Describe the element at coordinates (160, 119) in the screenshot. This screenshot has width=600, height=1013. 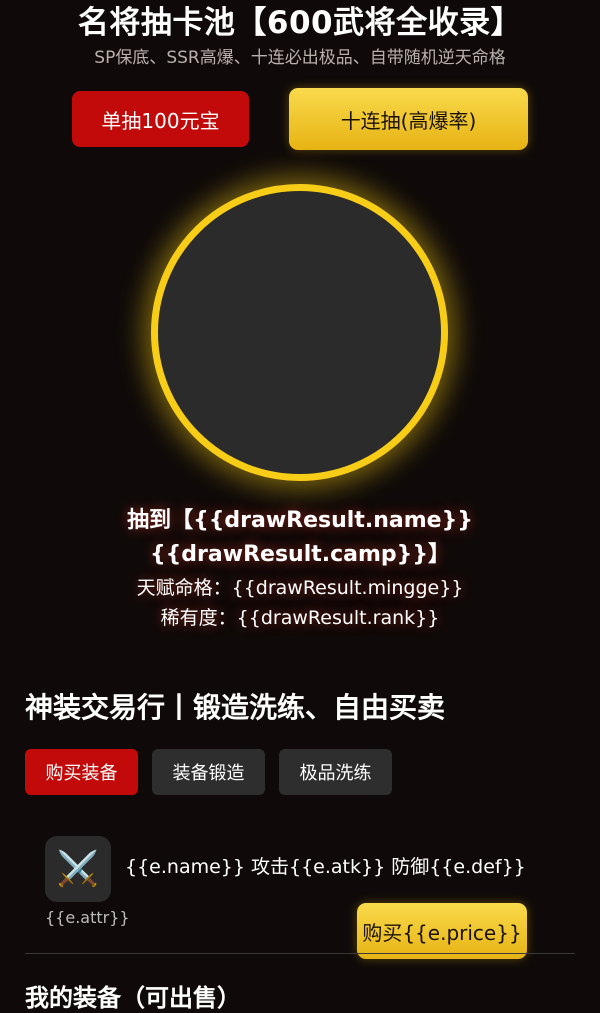
I see `single-draw-button: 单抽100元宝` at that location.